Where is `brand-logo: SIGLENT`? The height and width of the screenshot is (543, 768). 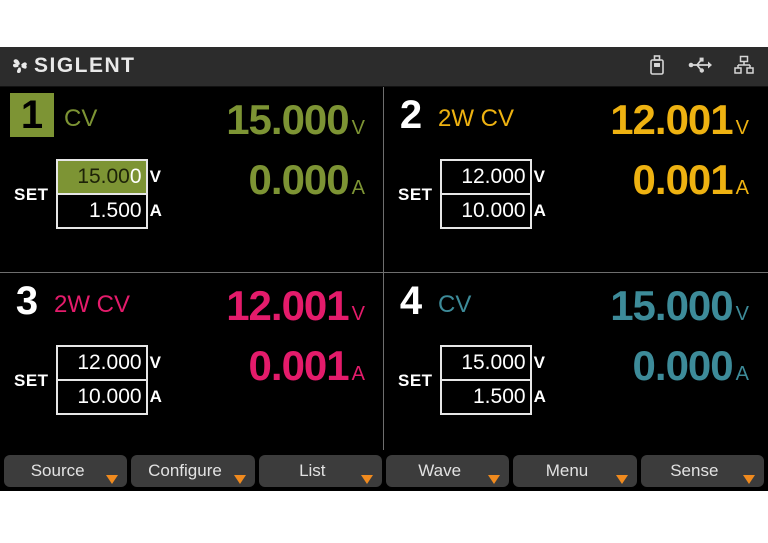 brand-logo: SIGLENT is located at coordinates (73, 66).